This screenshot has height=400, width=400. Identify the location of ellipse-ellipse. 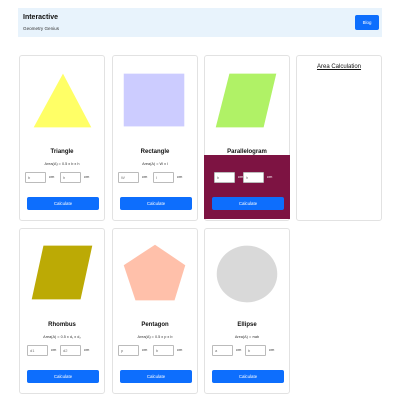
(247, 274).